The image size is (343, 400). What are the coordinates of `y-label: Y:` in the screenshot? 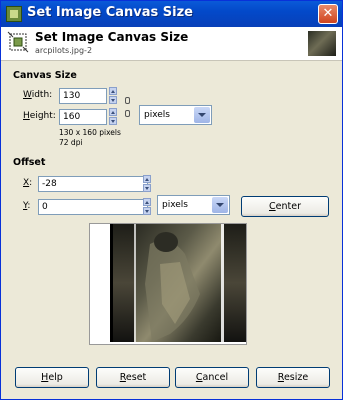 It's located at (27, 206).